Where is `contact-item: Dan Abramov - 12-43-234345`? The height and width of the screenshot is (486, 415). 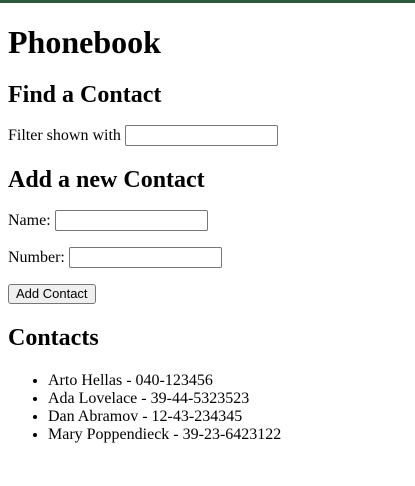
contact-item: Dan Abramov - 12-43-234345 is located at coordinates (228, 417).